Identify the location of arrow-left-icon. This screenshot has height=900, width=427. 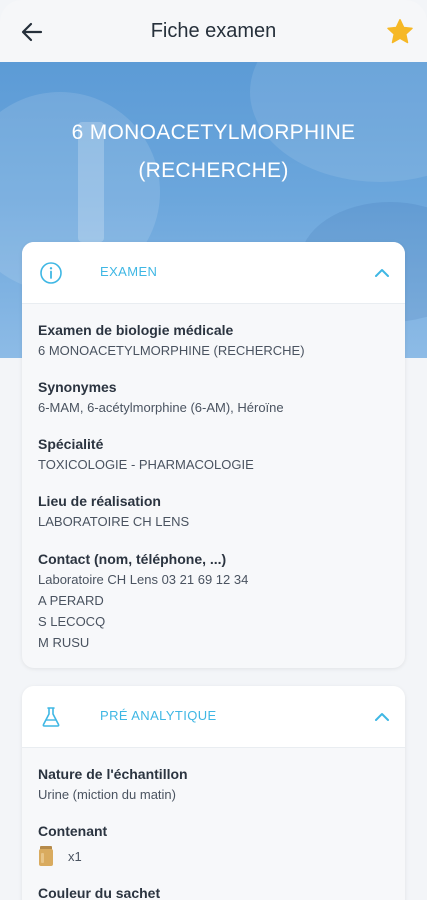
(32, 32).